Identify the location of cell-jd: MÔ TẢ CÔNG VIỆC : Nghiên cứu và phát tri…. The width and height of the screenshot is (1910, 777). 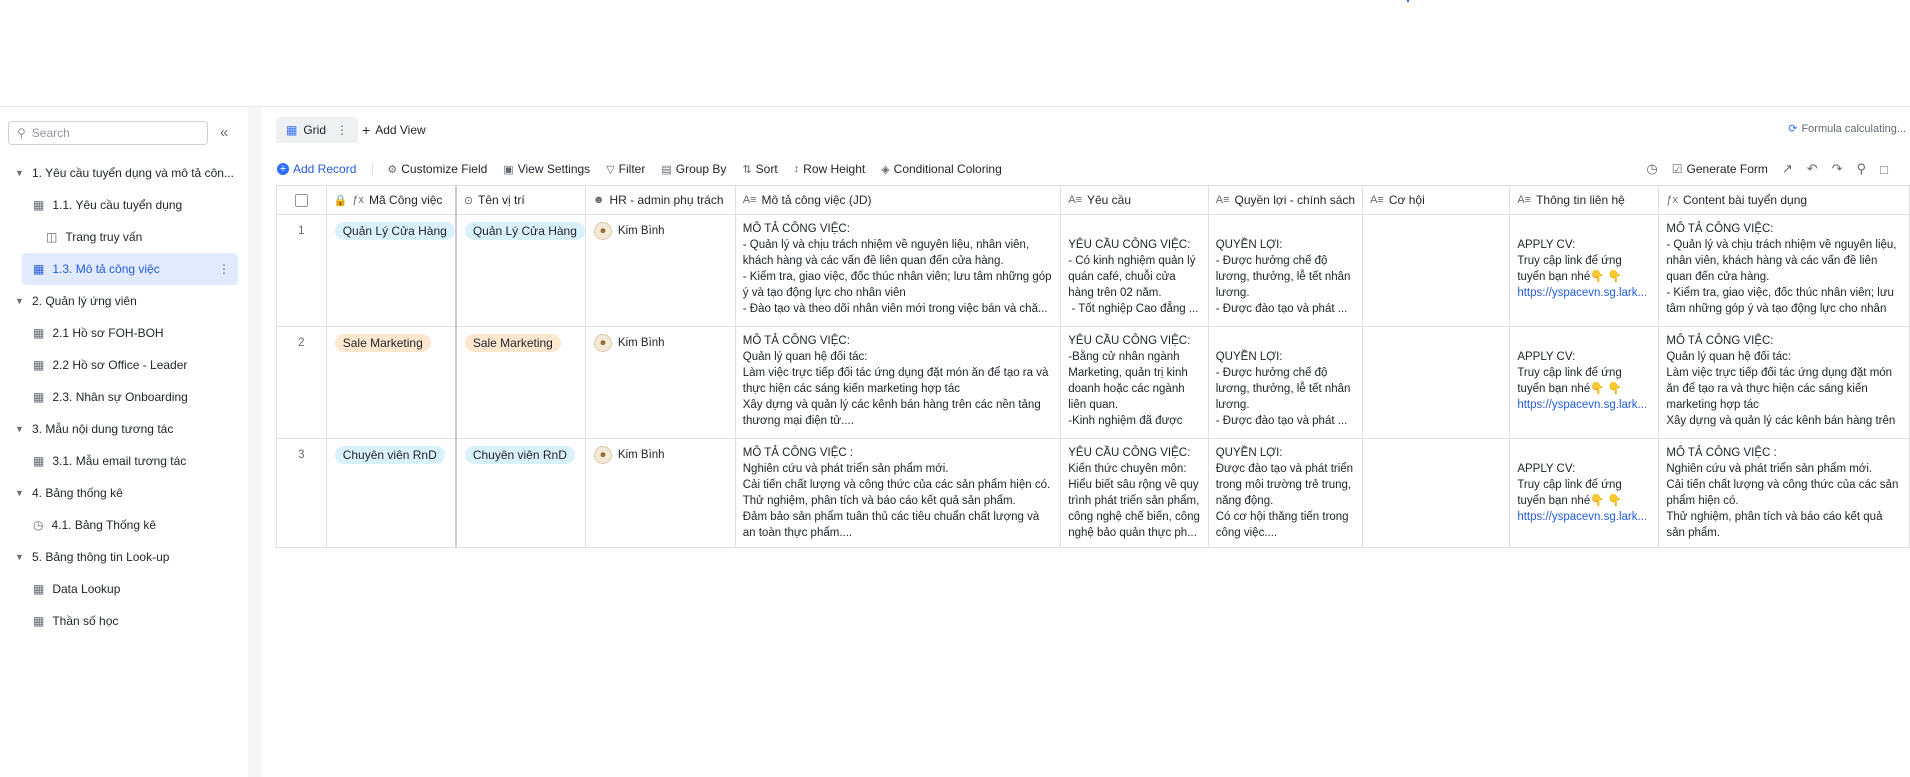
(898, 492).